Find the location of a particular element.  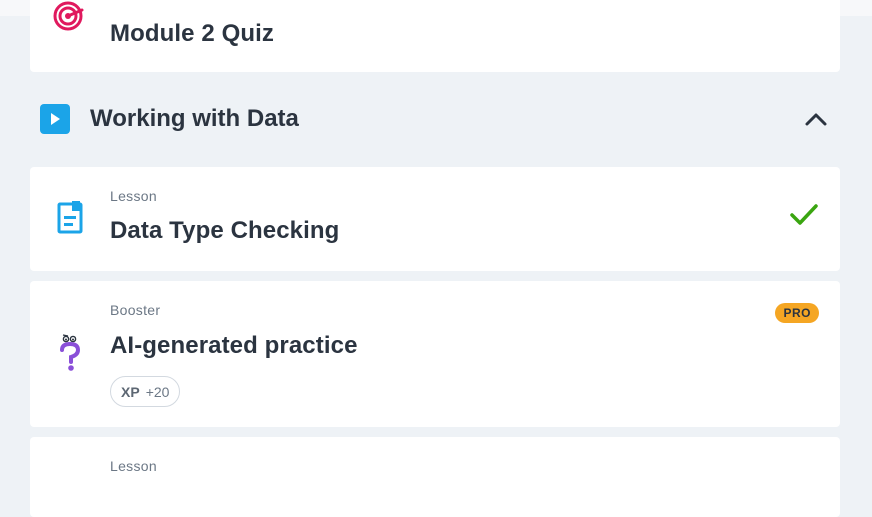

chevron-up-icon is located at coordinates (816, 119).